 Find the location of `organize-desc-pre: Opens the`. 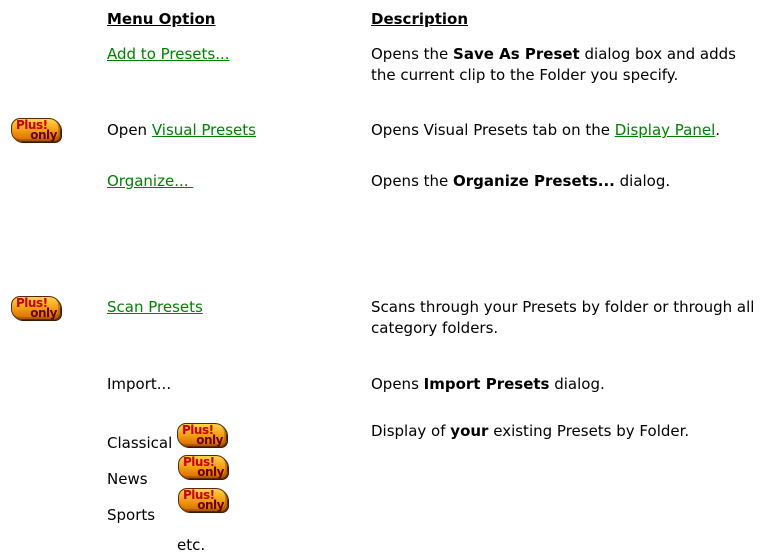

organize-desc-pre: Opens the is located at coordinates (412, 181).